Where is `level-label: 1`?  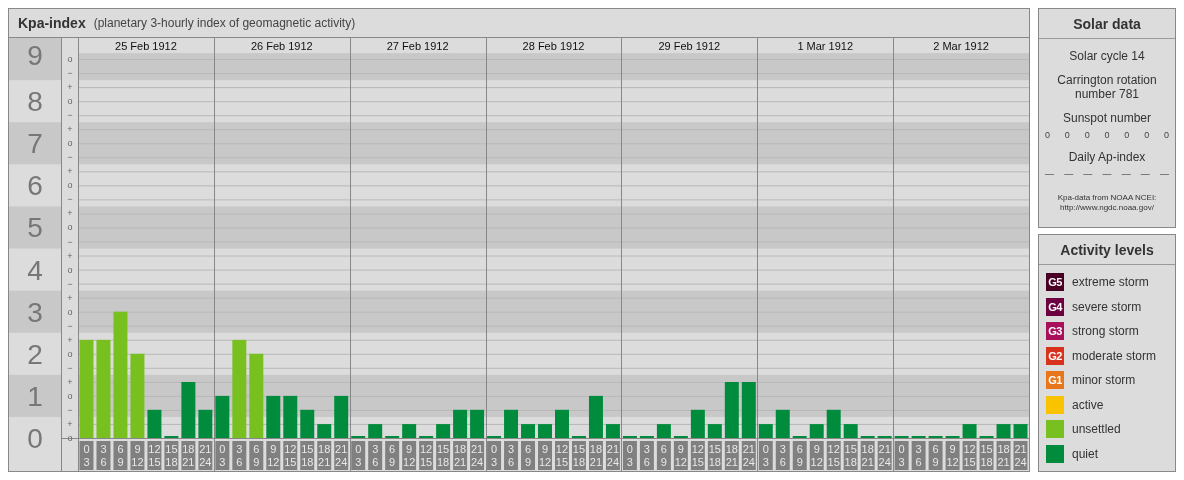 level-label: 1 is located at coordinates (35, 396).